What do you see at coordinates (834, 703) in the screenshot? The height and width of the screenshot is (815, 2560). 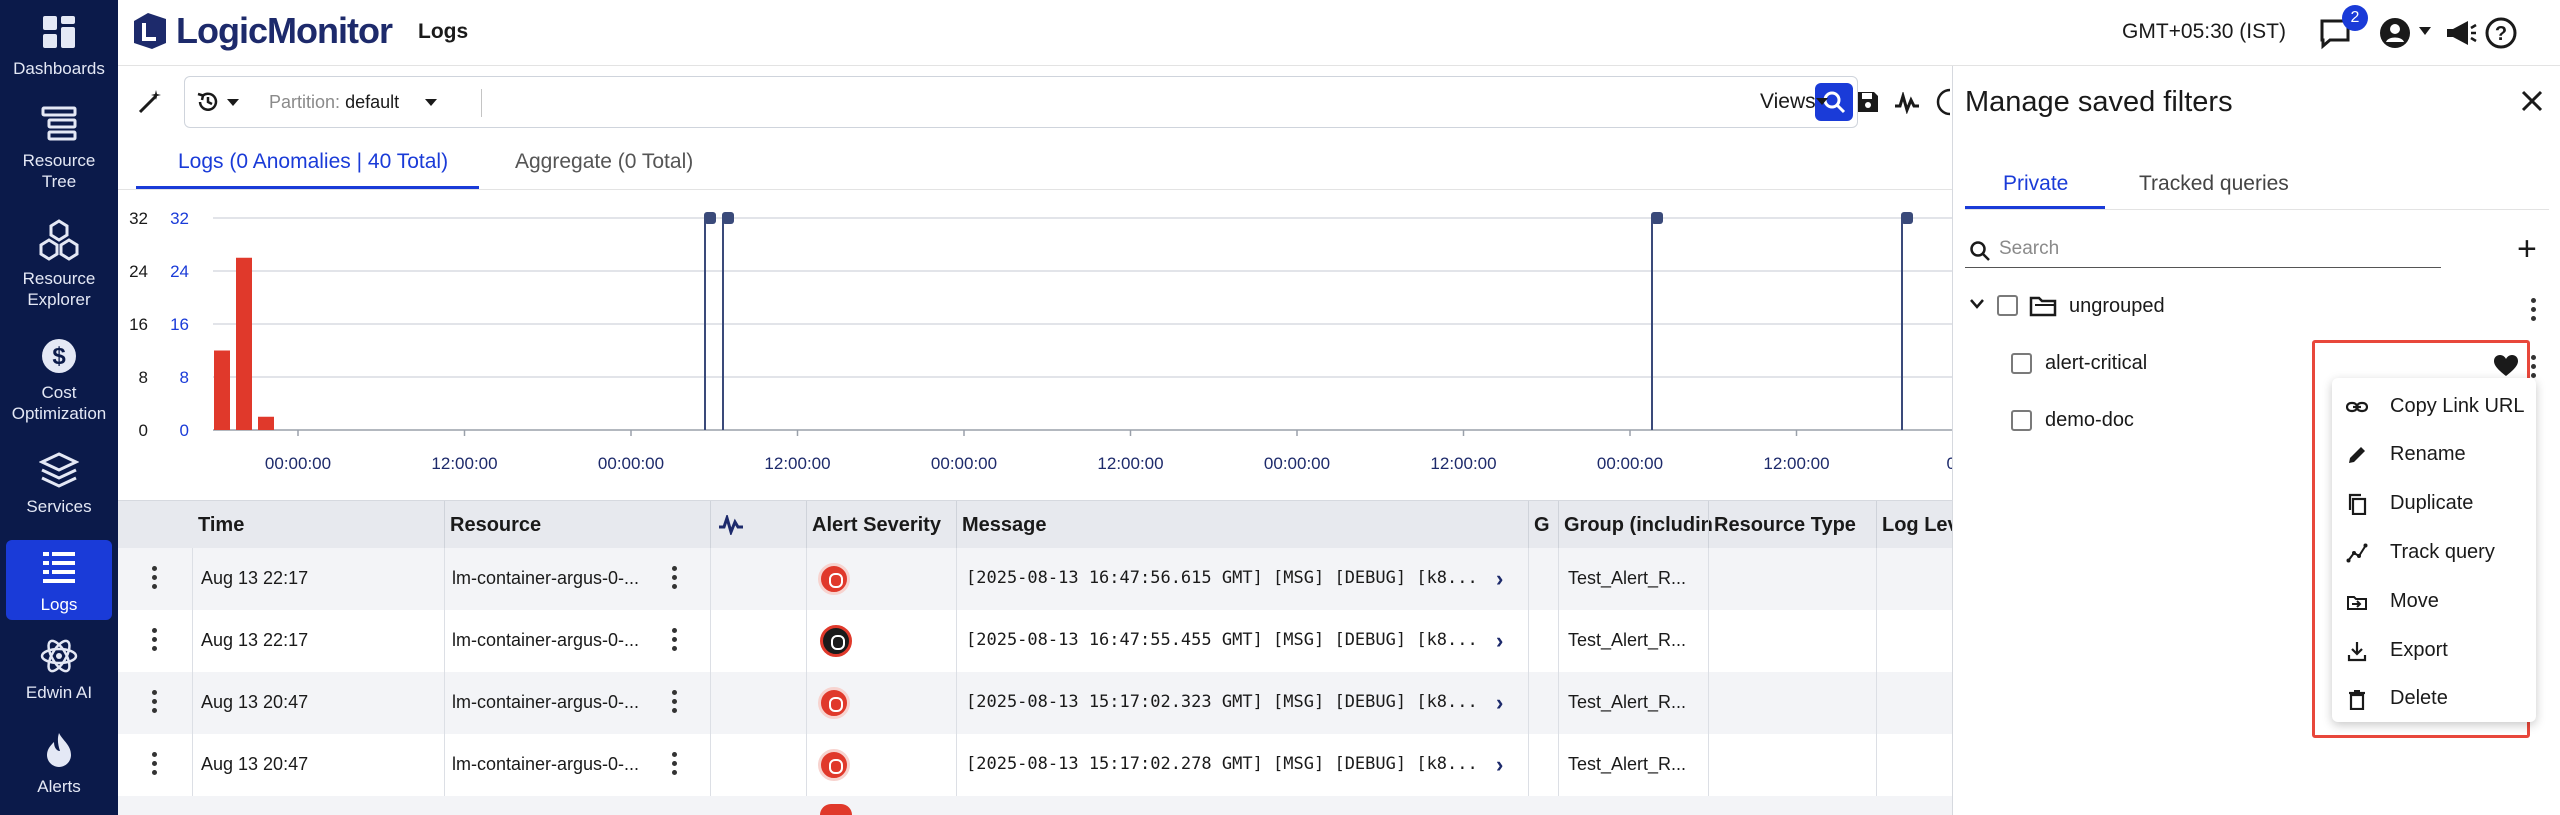 I see `alert-severity-critical-icon` at bounding box center [834, 703].